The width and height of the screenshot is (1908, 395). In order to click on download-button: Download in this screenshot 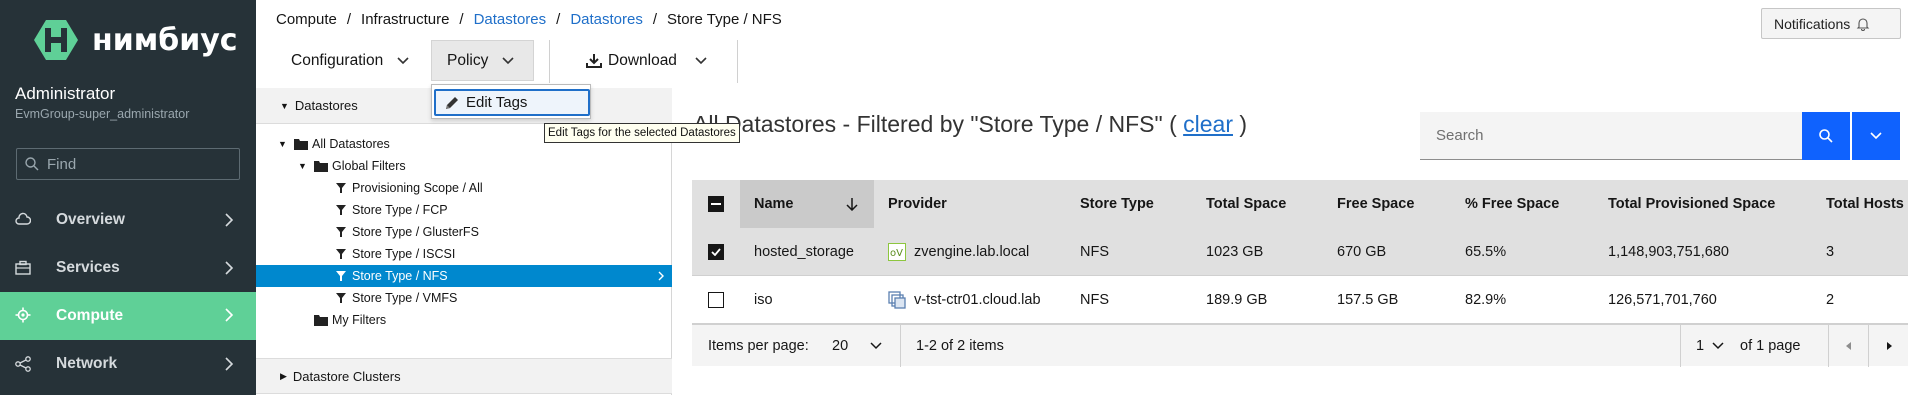, I will do `click(646, 60)`.